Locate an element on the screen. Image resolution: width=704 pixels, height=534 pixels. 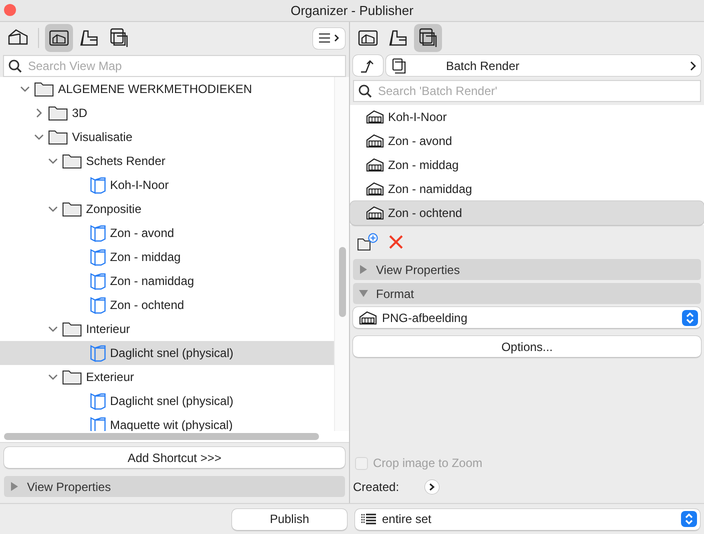
tree-item: Visualisatie is located at coordinates (167, 137).